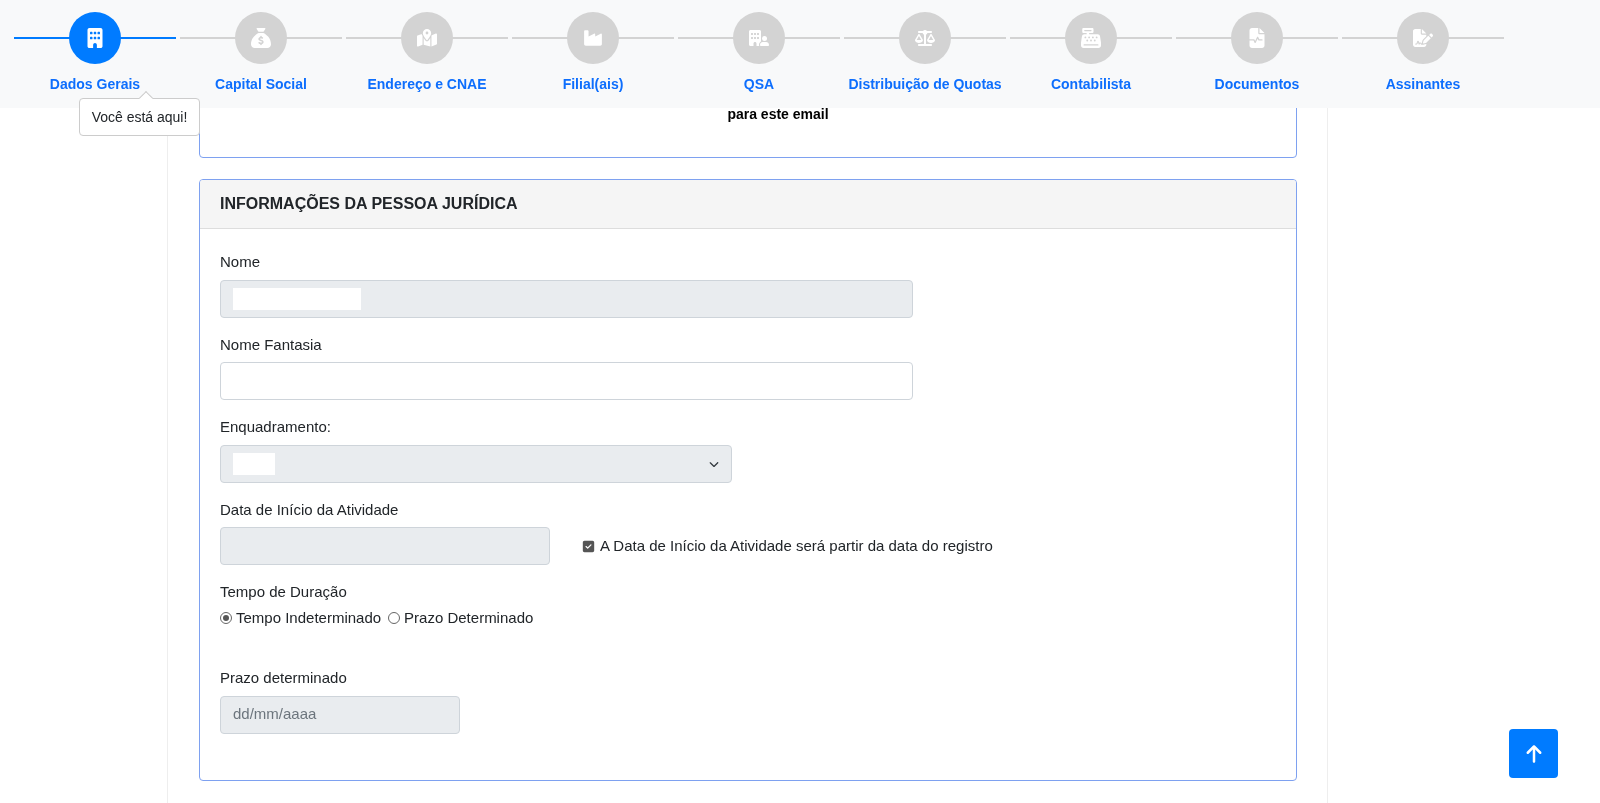 The image size is (1600, 803). I want to click on step-label: Capital Social, so click(261, 84).